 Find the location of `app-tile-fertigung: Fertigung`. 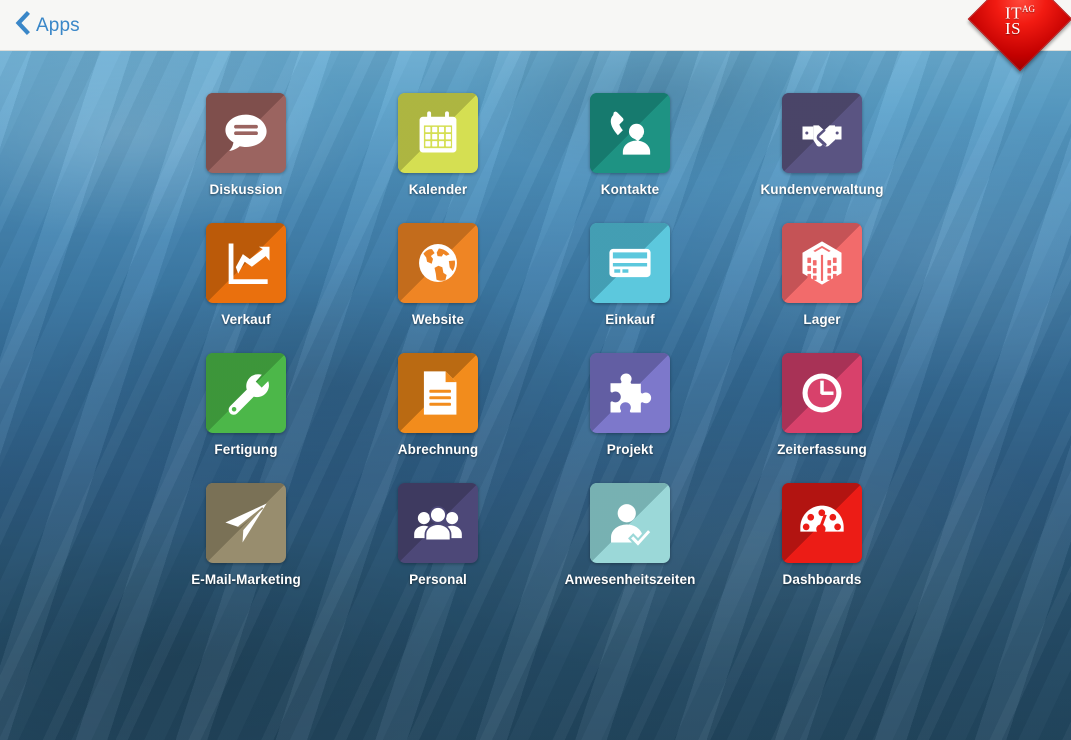

app-tile-fertigung: Fertigung is located at coordinates (246, 418).